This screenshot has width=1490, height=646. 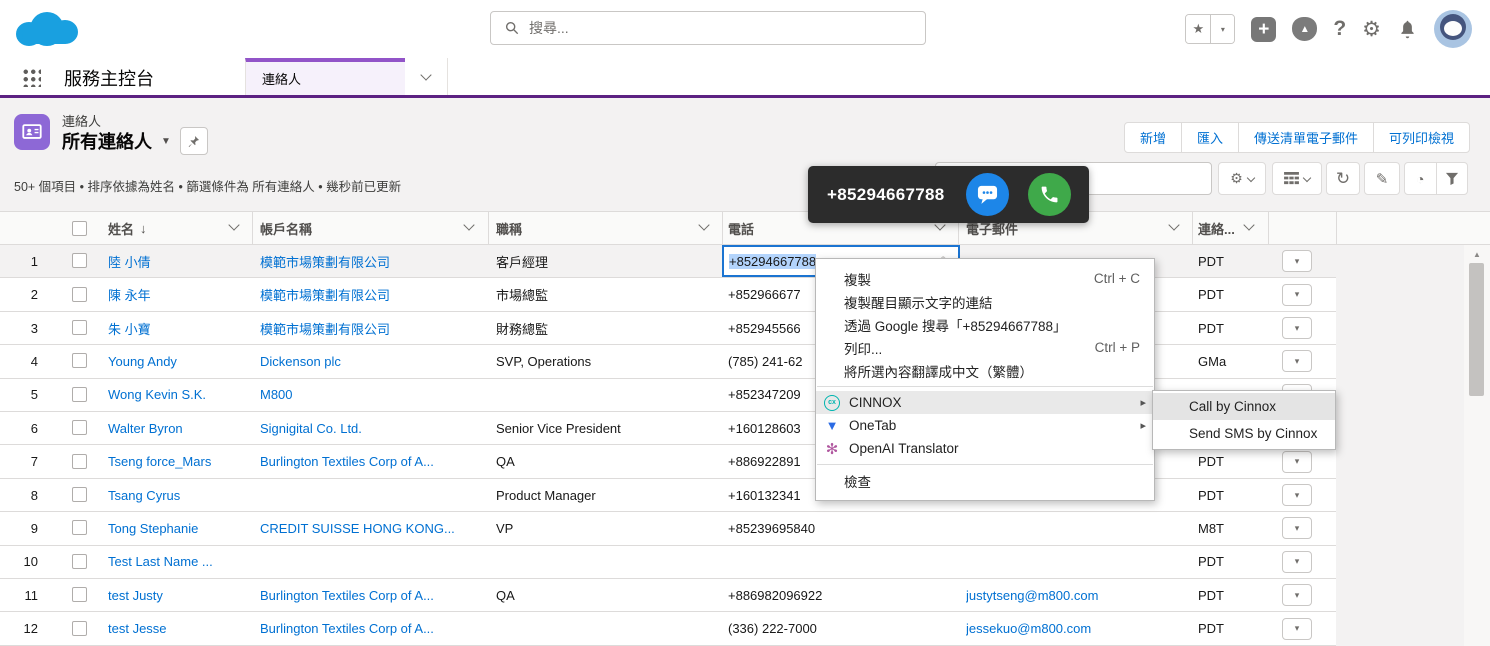 I want to click on tab-dropdown-button, so click(x=426, y=76).